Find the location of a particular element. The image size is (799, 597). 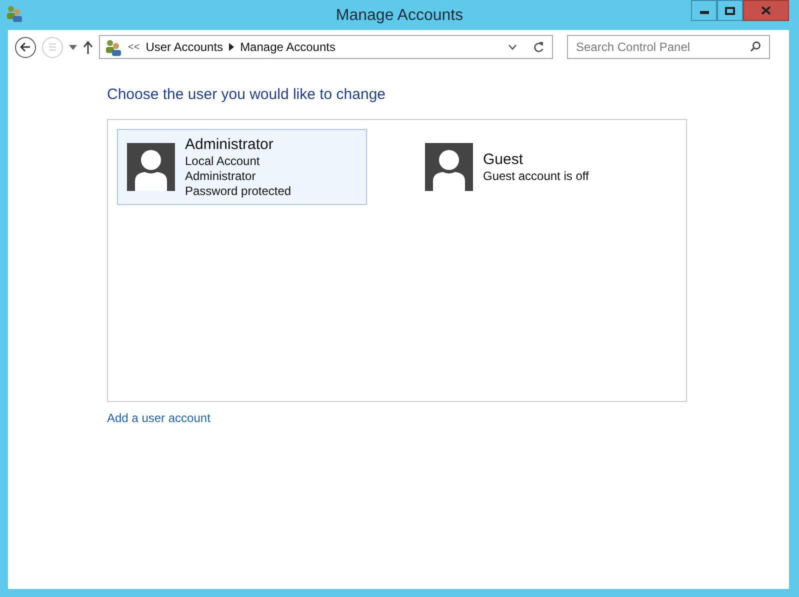

account-tile: Administrator Local Account Administrator Password protected is located at coordinates (242, 166).